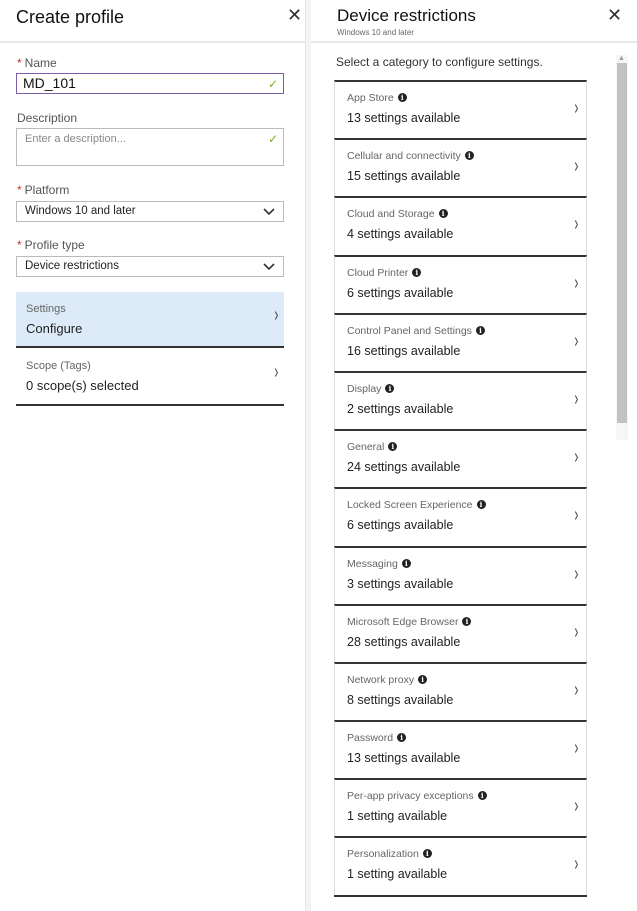 This screenshot has height=911, width=637. I want to click on category-name-text: Network proxy, so click(381, 679).